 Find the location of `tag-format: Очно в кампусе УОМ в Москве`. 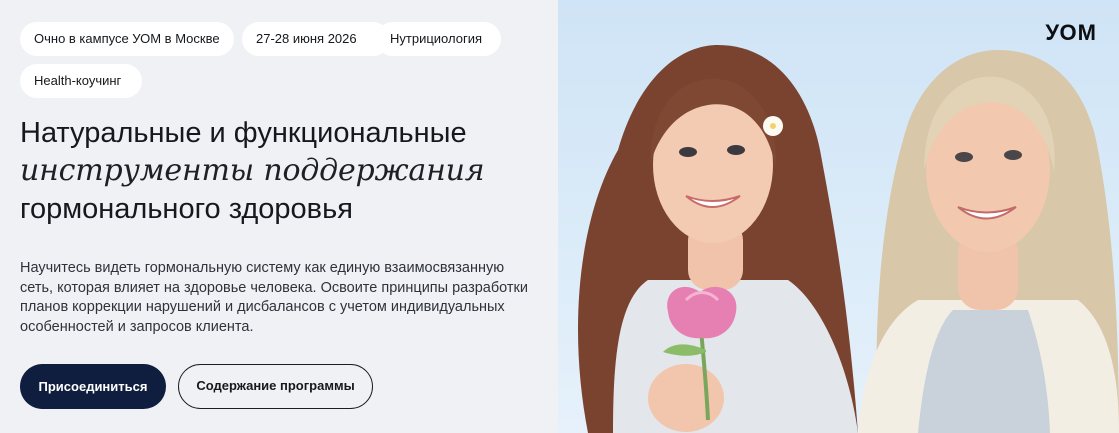

tag-format: Очно в кампусе УОМ в Москве is located at coordinates (127, 39).